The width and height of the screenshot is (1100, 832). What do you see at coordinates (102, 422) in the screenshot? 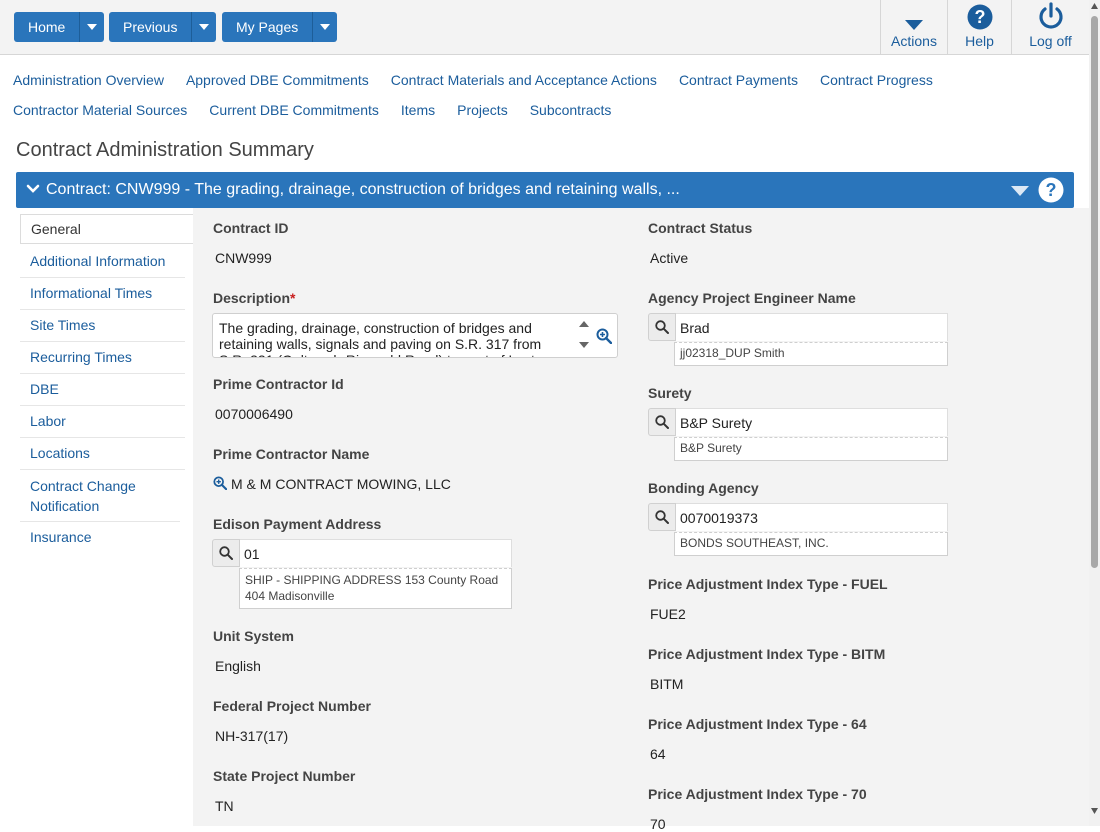
I see `nav-labor: Labor` at bounding box center [102, 422].